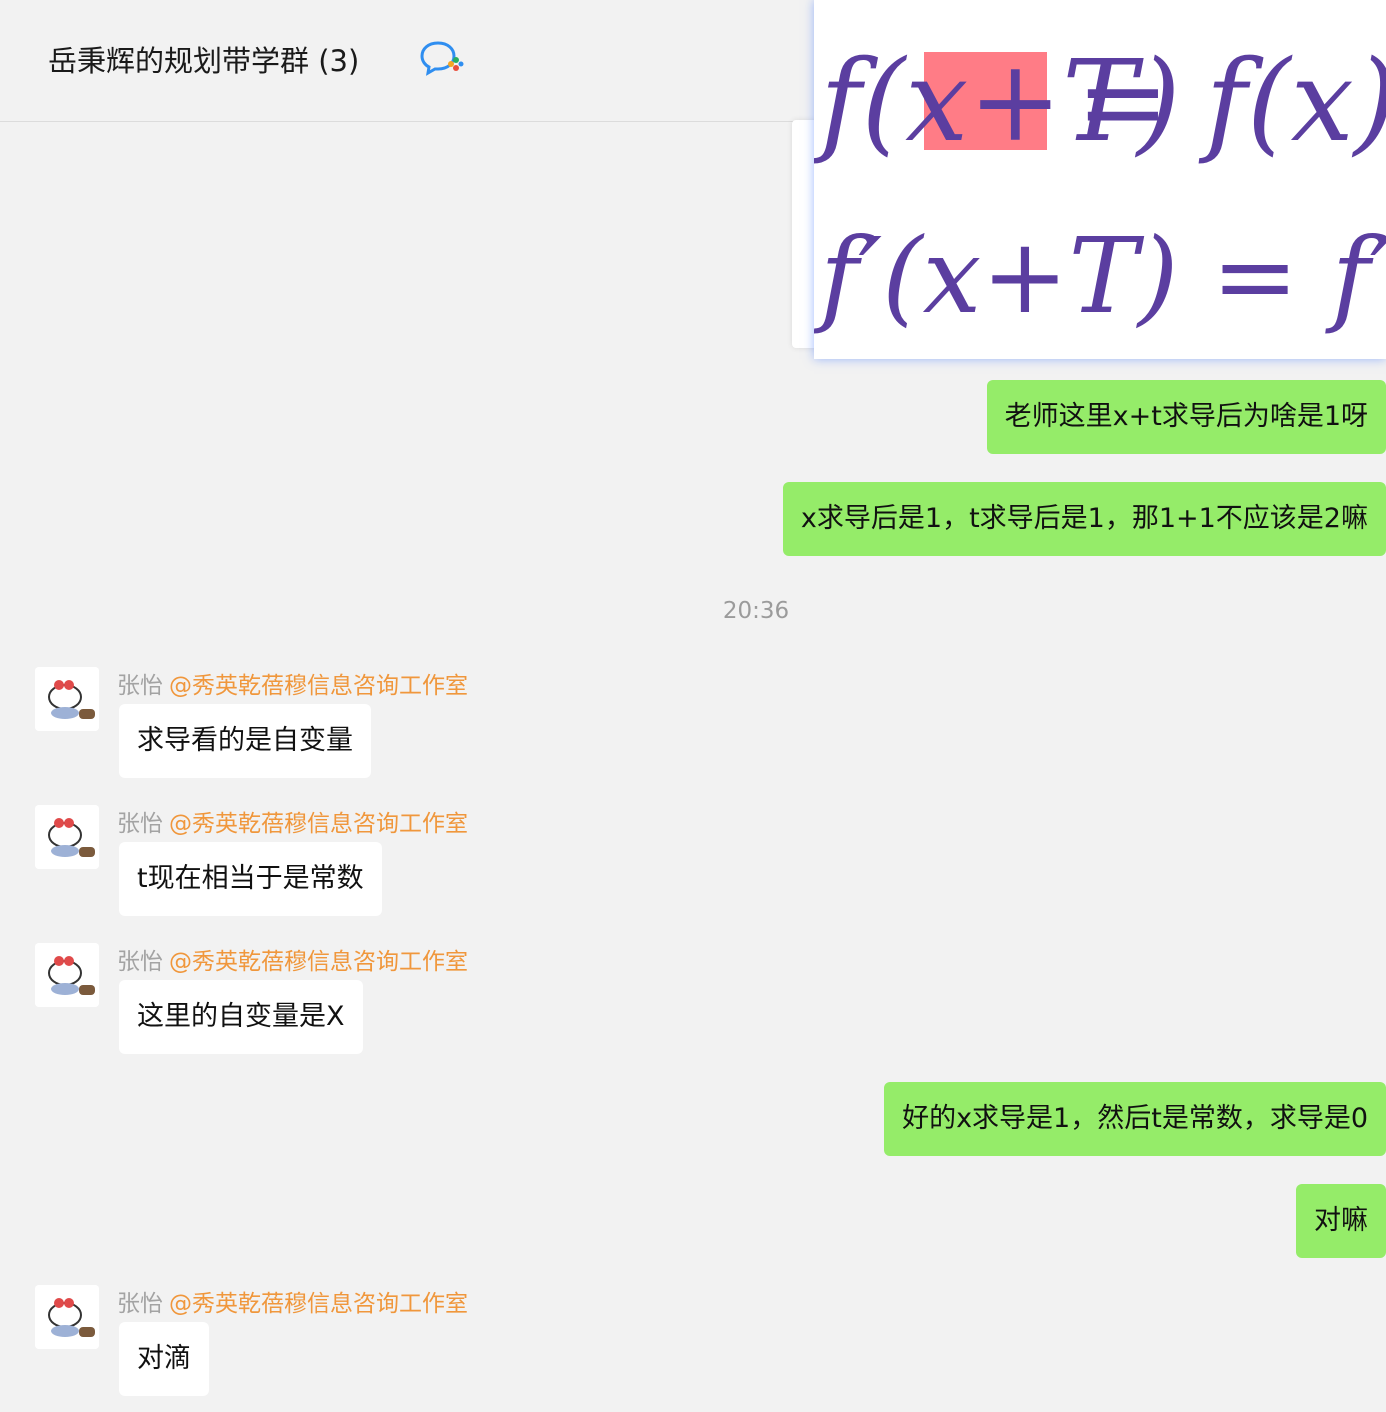 The image size is (1386, 1412). Describe the element at coordinates (245, 741) in the screenshot. I see `received-message-bubble: 求导看的是自变量` at that location.